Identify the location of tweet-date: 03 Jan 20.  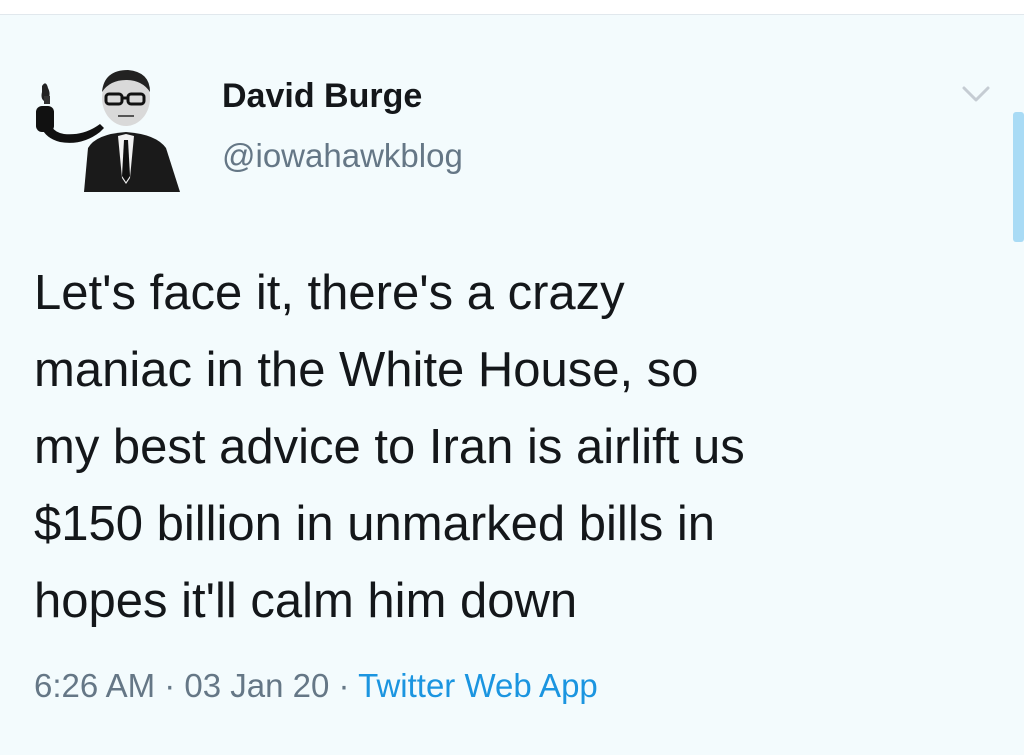
(256, 685).